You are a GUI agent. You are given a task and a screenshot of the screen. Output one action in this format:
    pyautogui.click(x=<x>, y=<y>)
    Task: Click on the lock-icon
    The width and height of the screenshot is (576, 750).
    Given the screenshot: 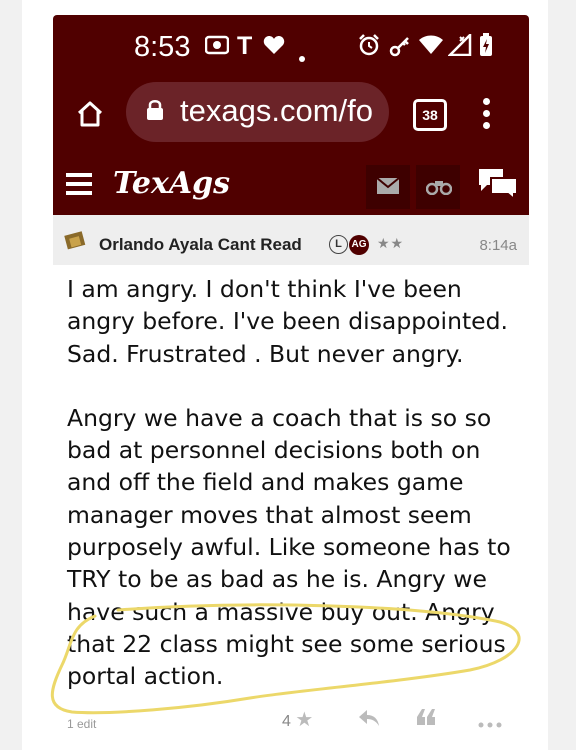 What is the action you would take?
    pyautogui.click(x=155, y=110)
    